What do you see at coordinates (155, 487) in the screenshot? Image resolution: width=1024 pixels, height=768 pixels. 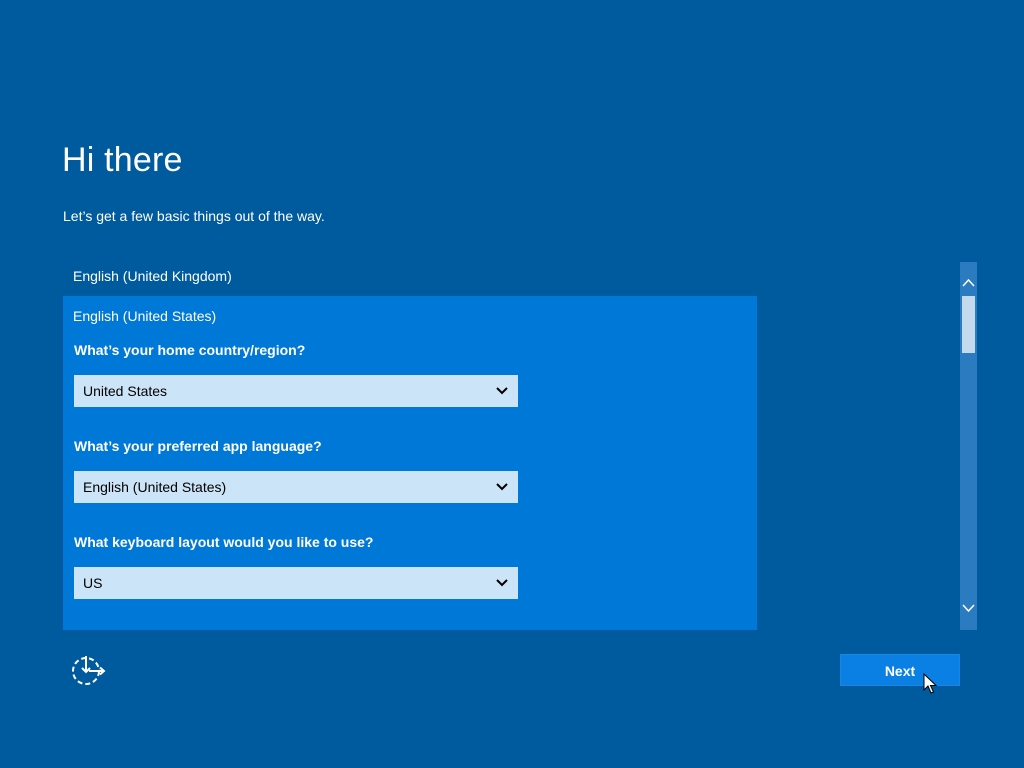 I see `app-language-select-value: English (United States)` at bounding box center [155, 487].